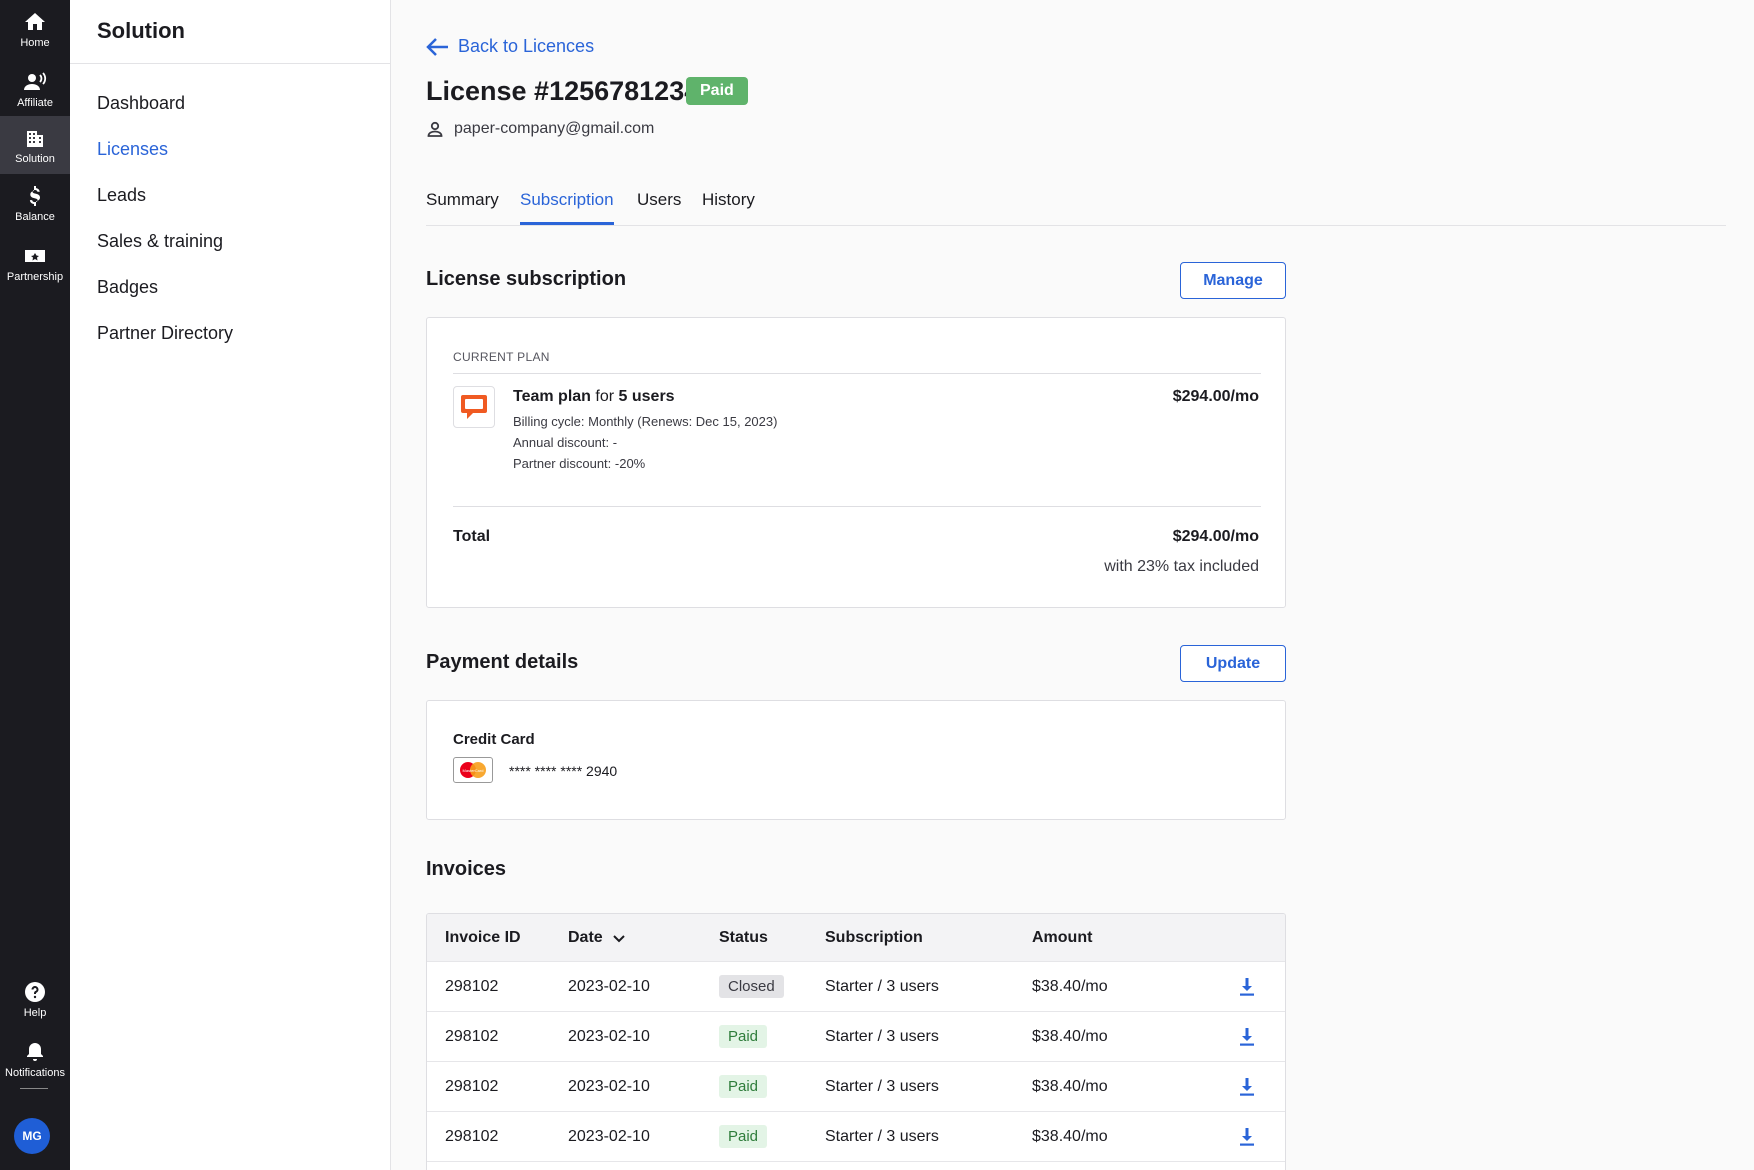 This screenshot has height=1170, width=1754. What do you see at coordinates (856, 1165) in the screenshot?
I see `table-row` at bounding box center [856, 1165].